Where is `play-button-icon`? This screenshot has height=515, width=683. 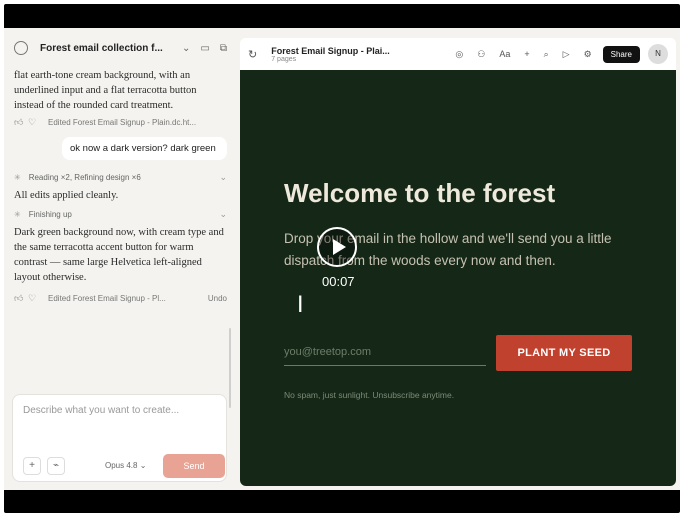
play-button-icon is located at coordinates (337, 247).